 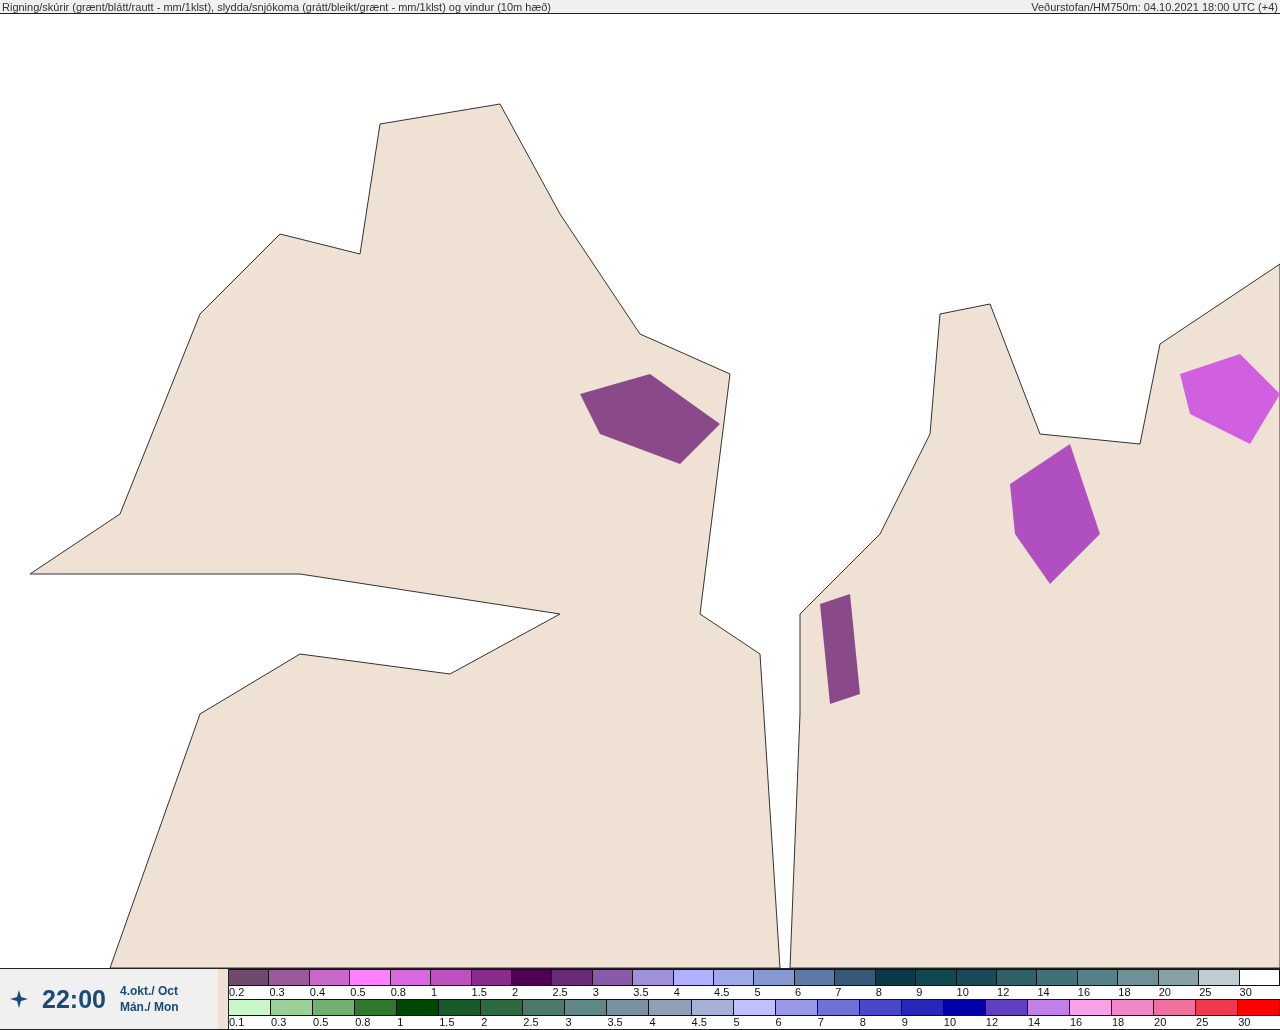 What do you see at coordinates (74, 999) in the screenshot?
I see `forecast-time: 22:00` at bounding box center [74, 999].